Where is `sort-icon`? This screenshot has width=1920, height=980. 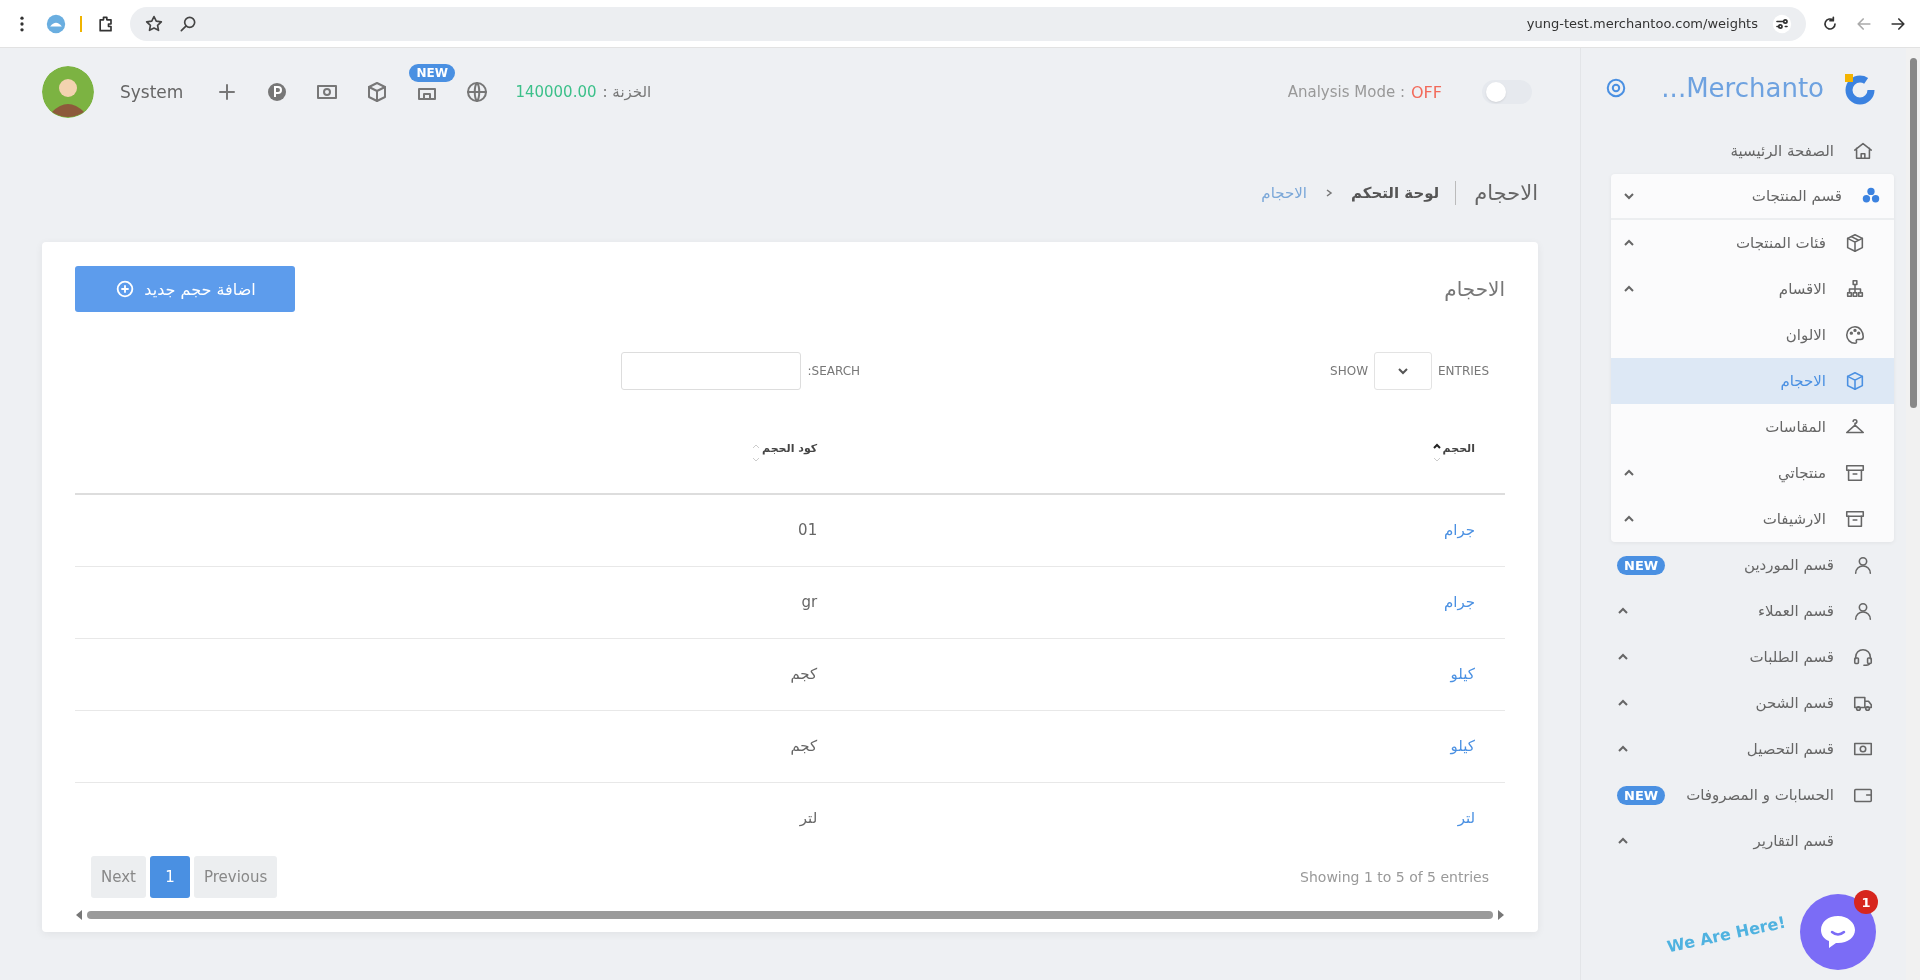
sort-icon is located at coordinates (1436, 452).